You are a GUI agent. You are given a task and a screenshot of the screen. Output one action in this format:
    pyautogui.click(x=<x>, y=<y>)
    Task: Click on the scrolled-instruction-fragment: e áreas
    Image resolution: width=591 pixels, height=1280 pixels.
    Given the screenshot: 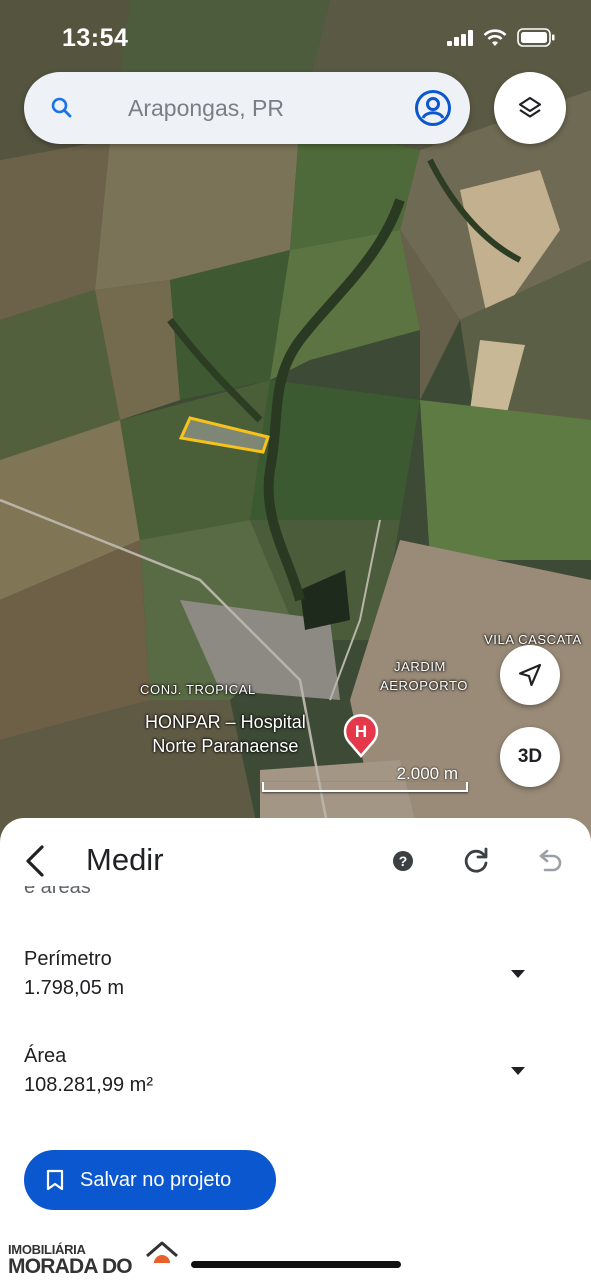 What is the action you would take?
    pyautogui.click(x=57, y=892)
    